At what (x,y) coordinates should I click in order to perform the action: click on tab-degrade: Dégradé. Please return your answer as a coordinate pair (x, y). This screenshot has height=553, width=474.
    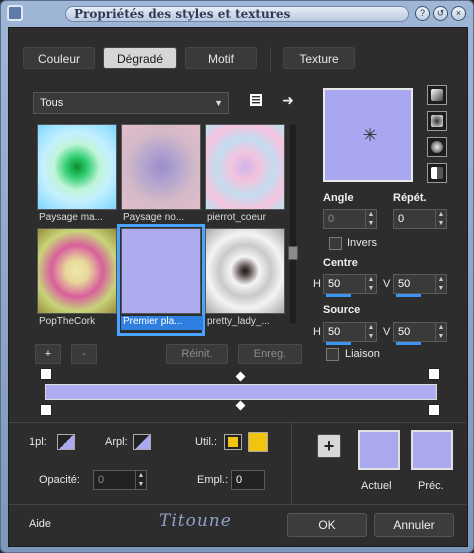
    Looking at the image, I should click on (140, 58).